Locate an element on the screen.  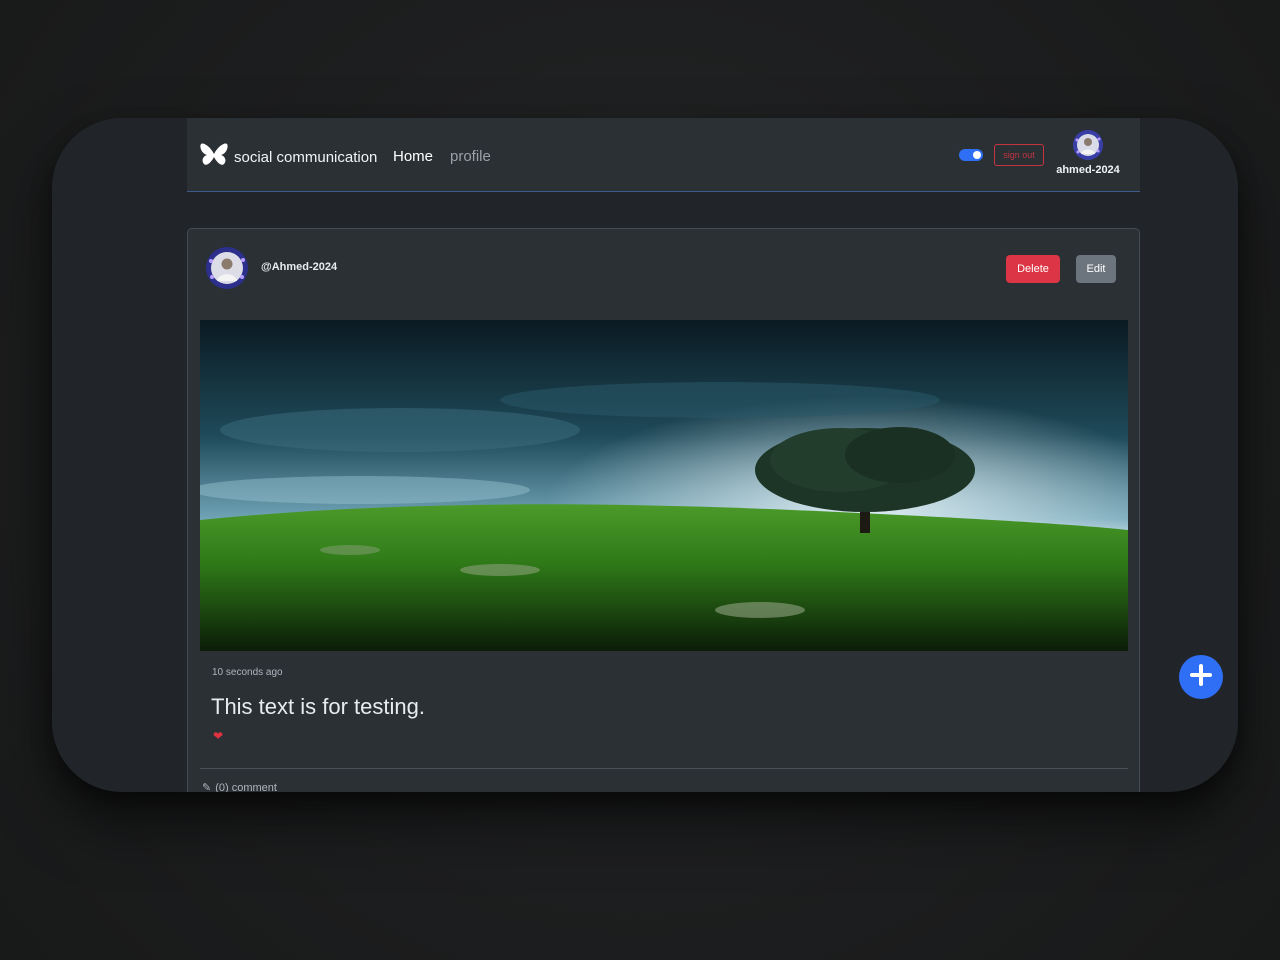
sign-out-button: sign out is located at coordinates (1019, 155).